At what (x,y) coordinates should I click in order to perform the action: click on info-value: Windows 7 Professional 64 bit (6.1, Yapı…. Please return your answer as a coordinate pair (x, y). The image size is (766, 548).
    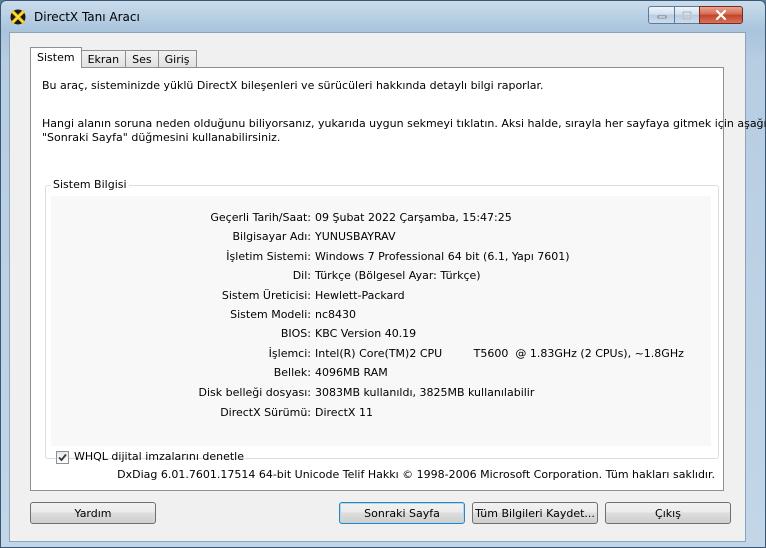
    Looking at the image, I should click on (442, 256).